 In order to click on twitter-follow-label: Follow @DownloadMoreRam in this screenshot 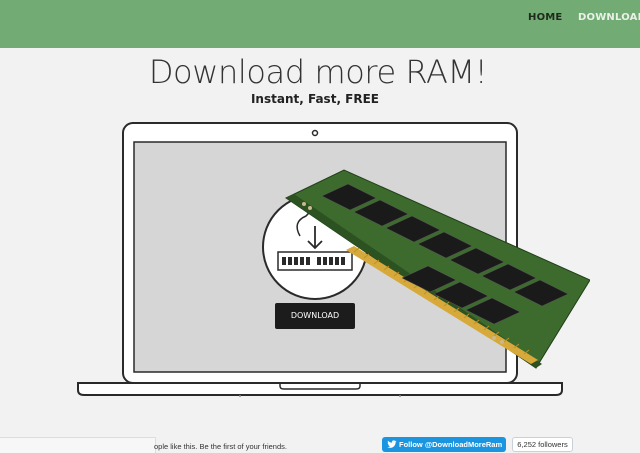, I will do `click(451, 444)`.